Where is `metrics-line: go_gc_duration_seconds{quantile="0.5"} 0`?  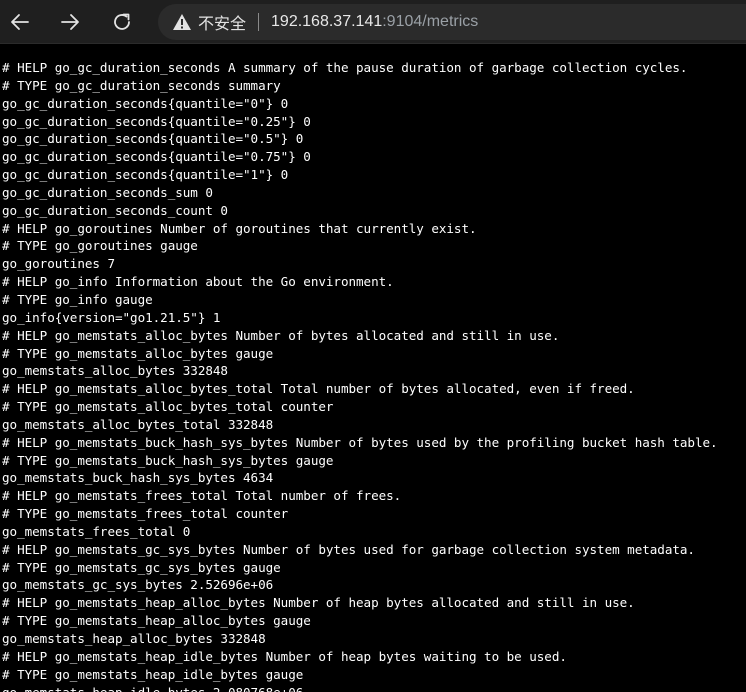
metrics-line: go_gc_duration_seconds{quantile="0.5"} 0 is located at coordinates (153, 139).